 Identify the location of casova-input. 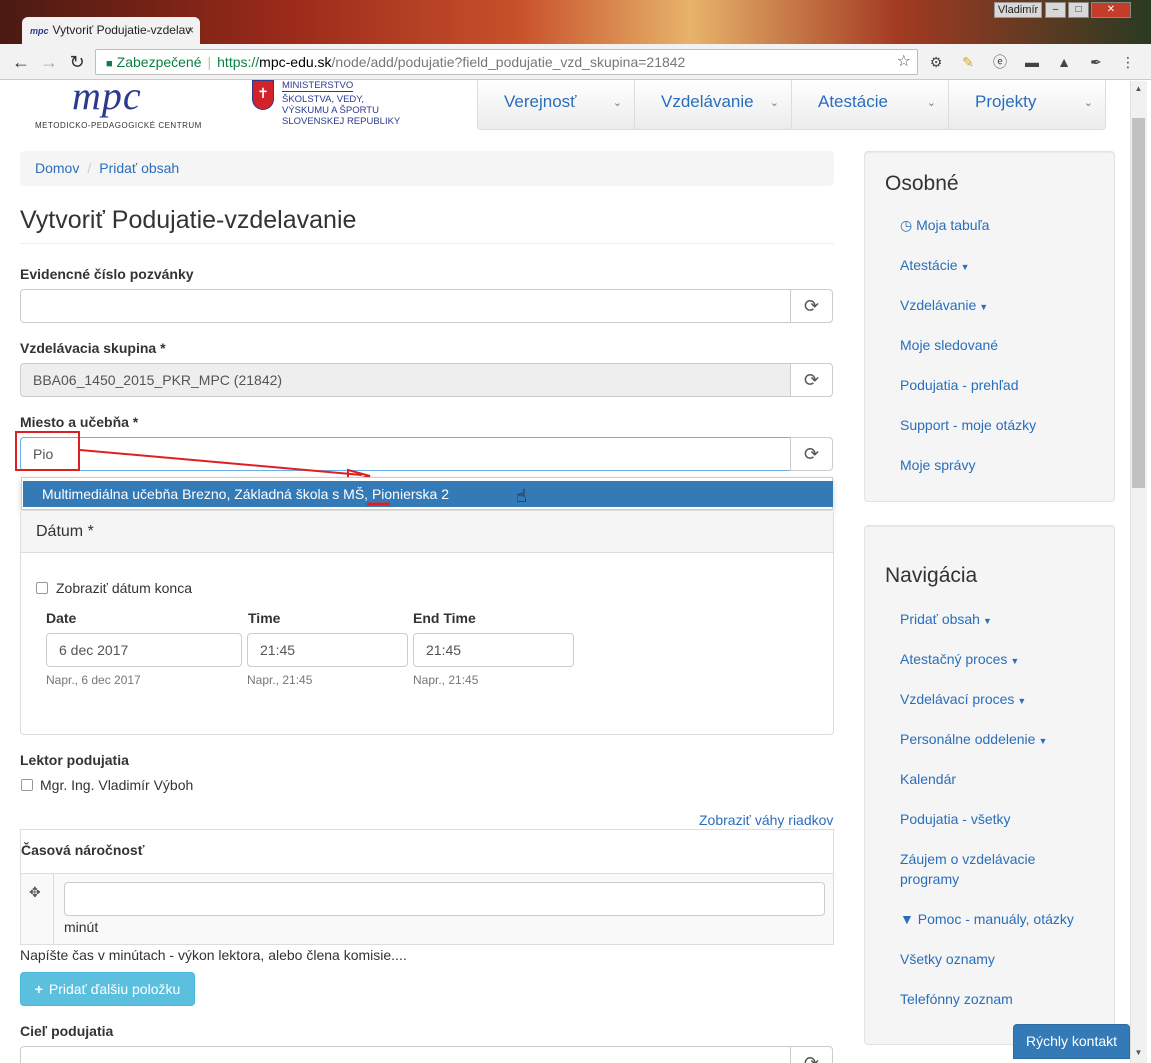
(444, 899).